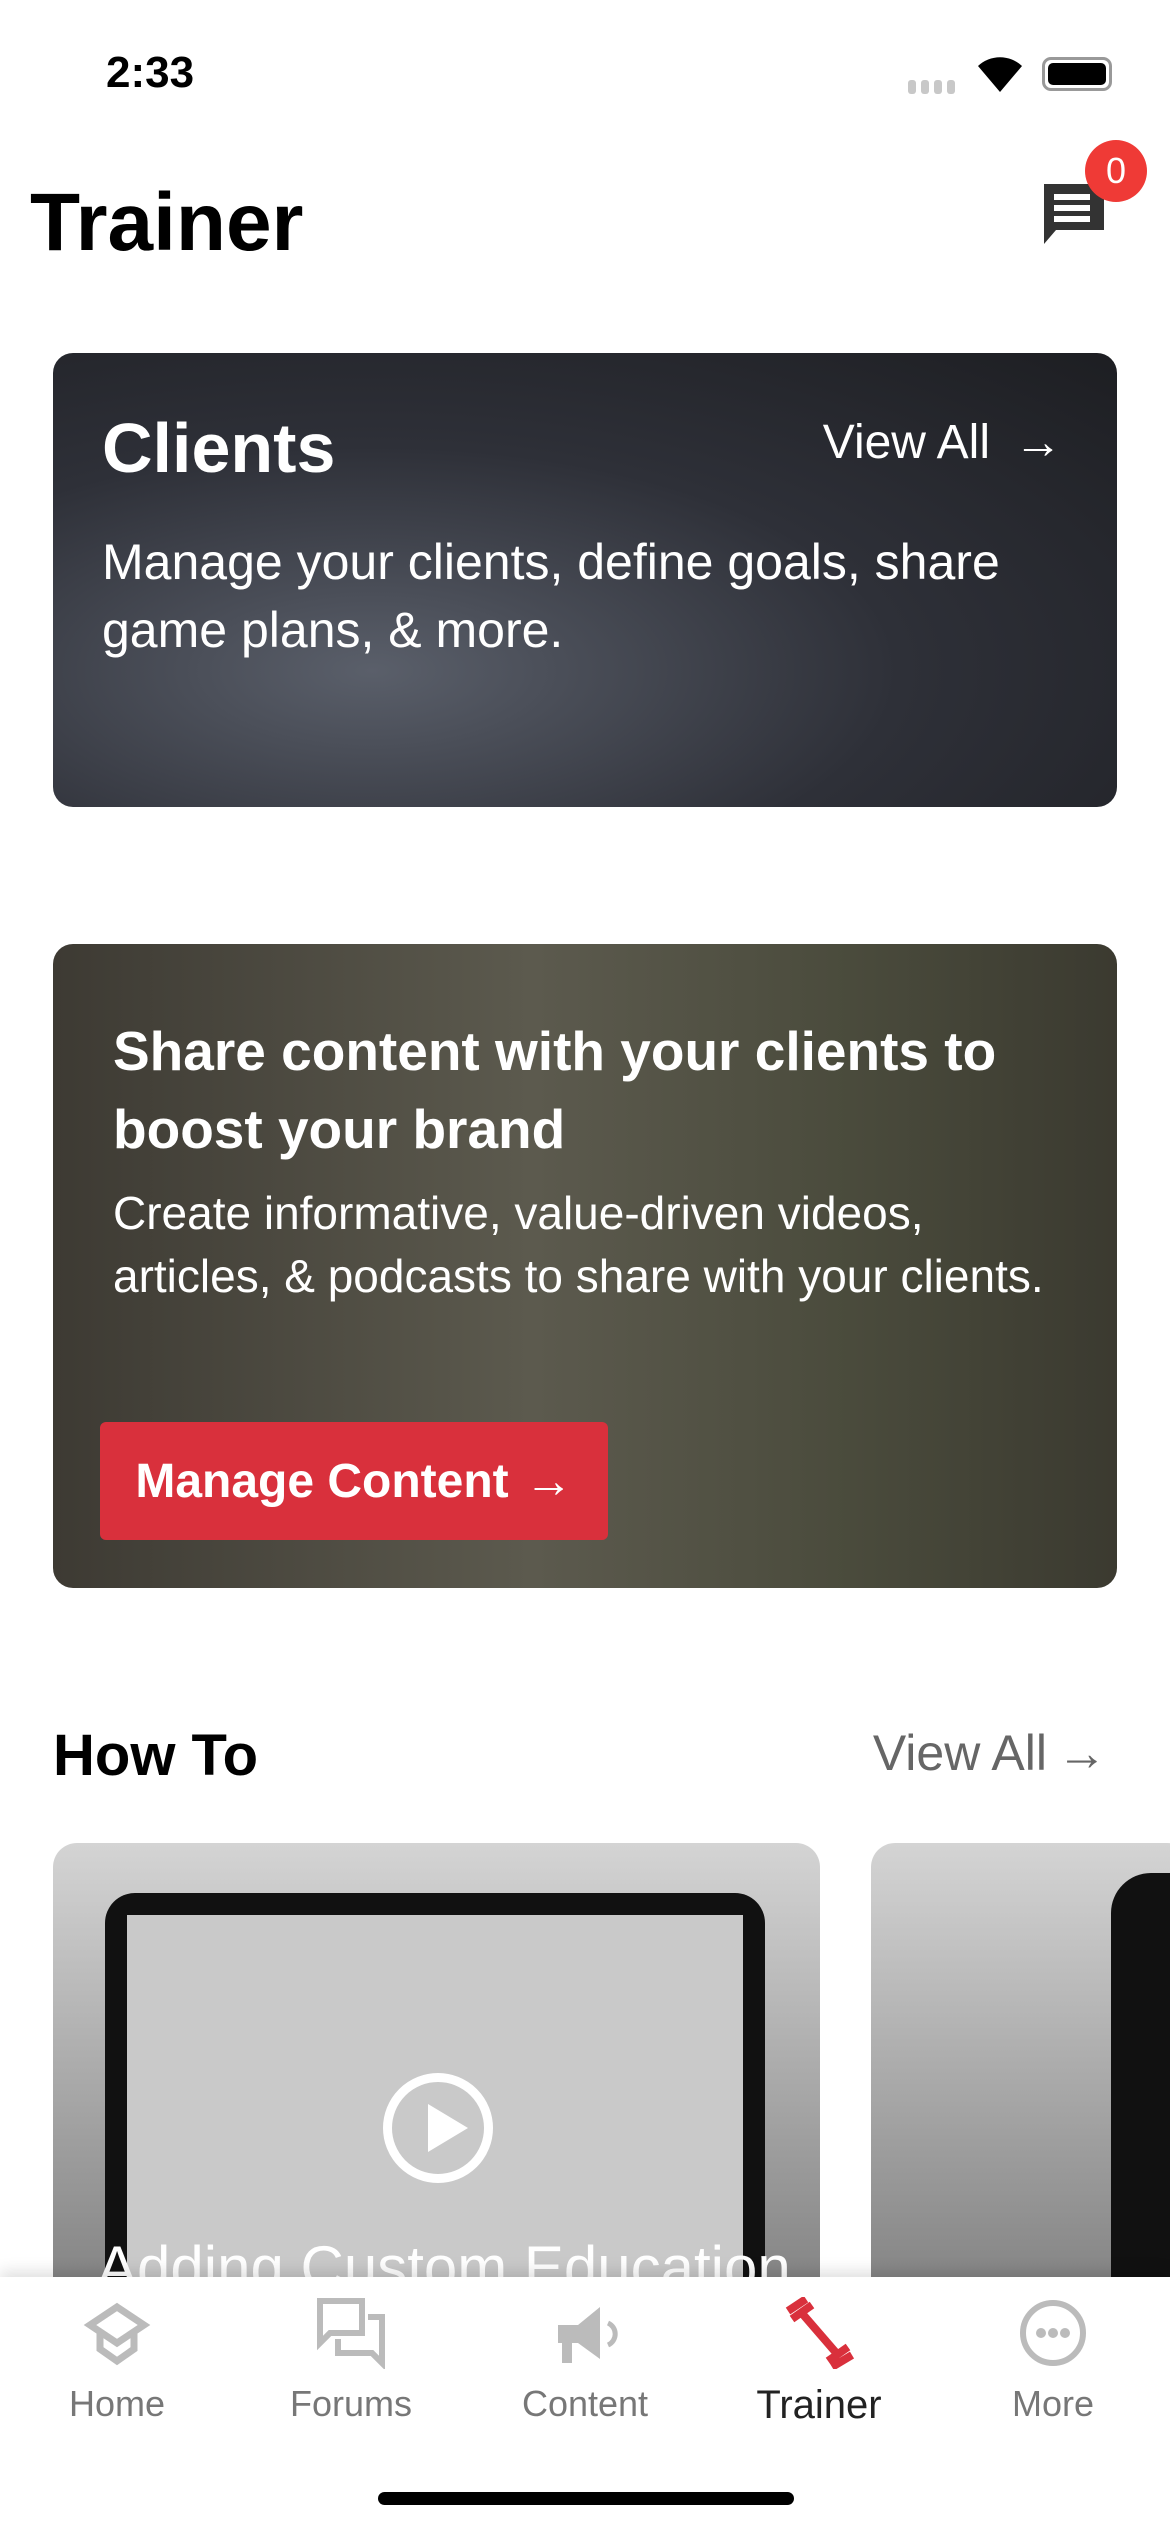 This screenshot has width=1170, height=2532. I want to click on tab-home: Home, so click(117, 2361).